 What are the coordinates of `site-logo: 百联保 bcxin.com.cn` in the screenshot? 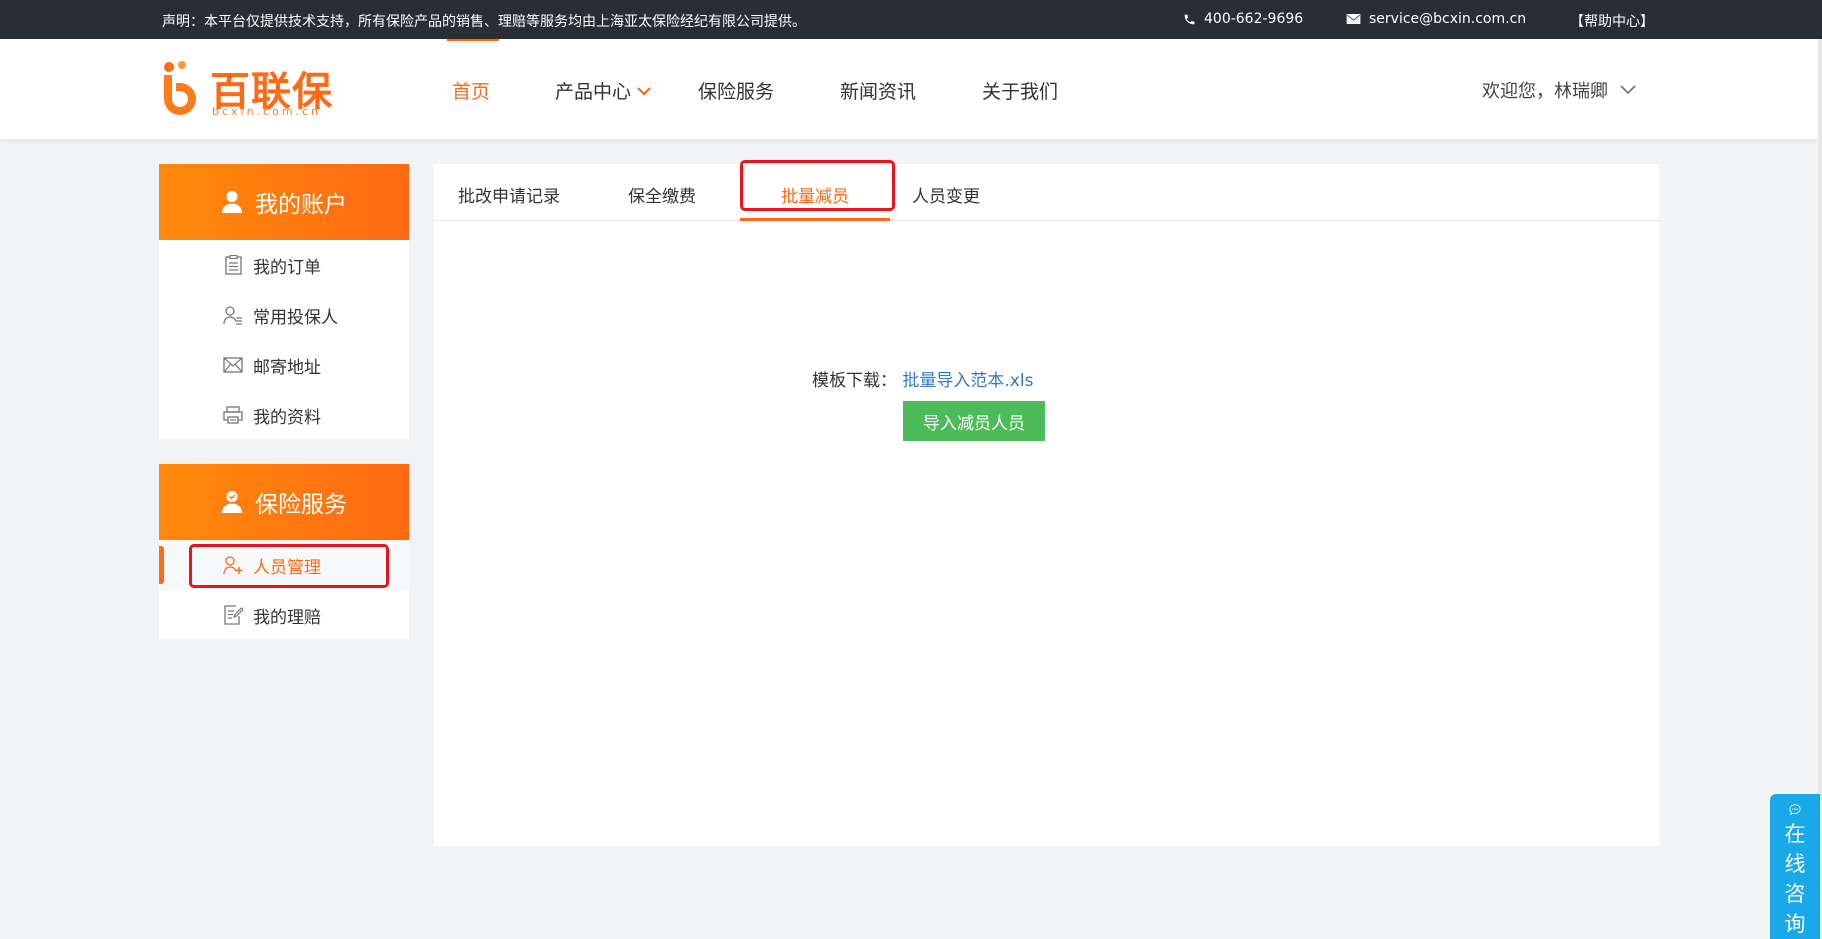 It's located at (247, 89).